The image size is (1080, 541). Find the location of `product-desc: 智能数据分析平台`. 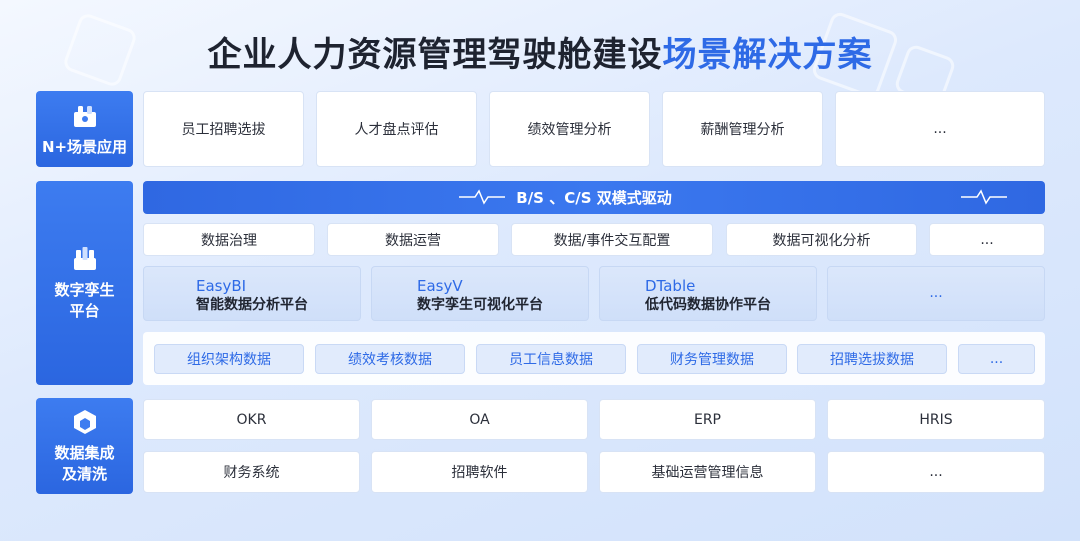

product-desc: 智能数据分析平台 is located at coordinates (252, 305).